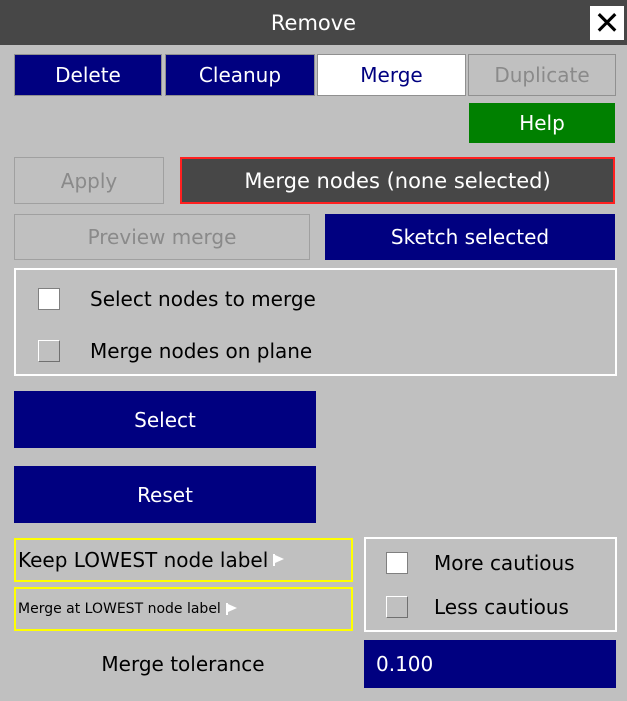 This screenshot has height=701, width=627. Describe the element at coordinates (470, 237) in the screenshot. I see `sketch-selected-button: Sketch selected` at that location.